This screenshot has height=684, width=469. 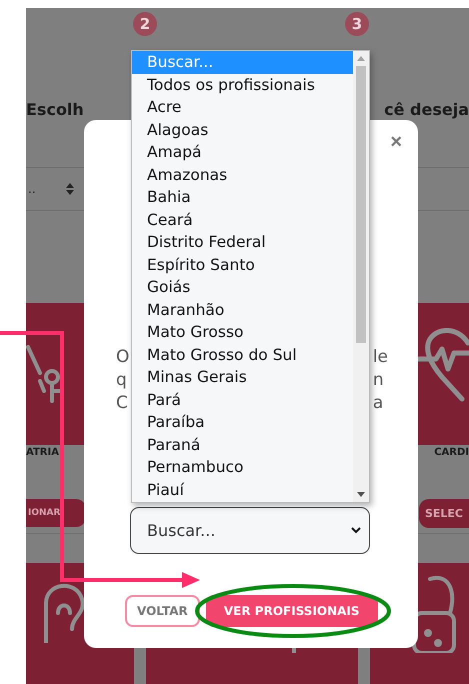 I want to click on modal-text: le, so click(x=380, y=357).